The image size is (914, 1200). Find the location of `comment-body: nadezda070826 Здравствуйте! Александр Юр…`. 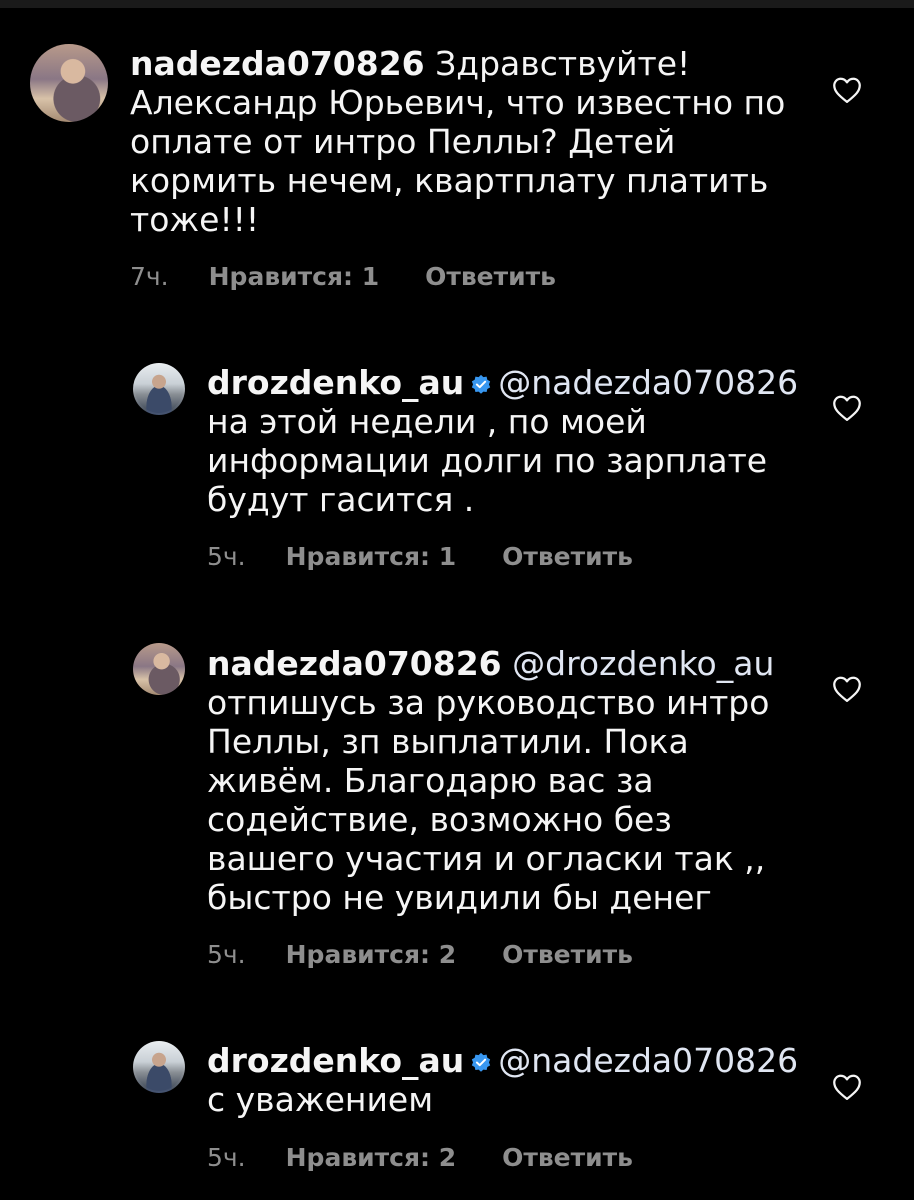

comment-body: nadezda070826 Здравствуйте! Александр Юр… is located at coordinates (470, 141).